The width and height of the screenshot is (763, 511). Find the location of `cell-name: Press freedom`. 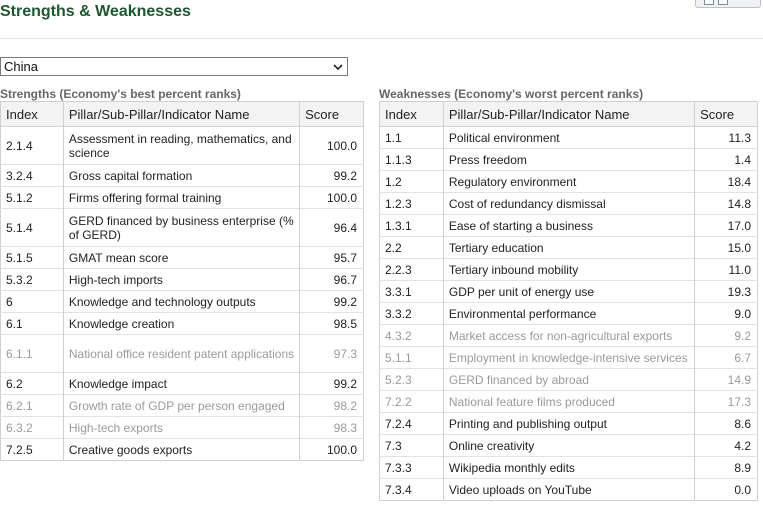

cell-name: Press freedom is located at coordinates (569, 159).